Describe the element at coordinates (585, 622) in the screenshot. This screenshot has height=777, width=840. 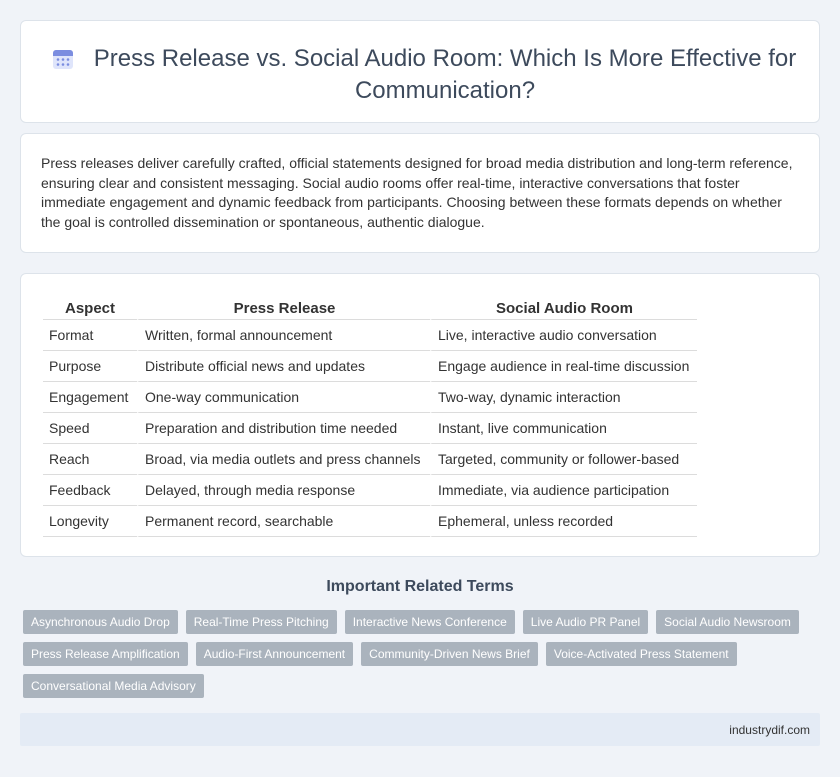
I see `related-term-tag: Live Audio PR Panel` at that location.